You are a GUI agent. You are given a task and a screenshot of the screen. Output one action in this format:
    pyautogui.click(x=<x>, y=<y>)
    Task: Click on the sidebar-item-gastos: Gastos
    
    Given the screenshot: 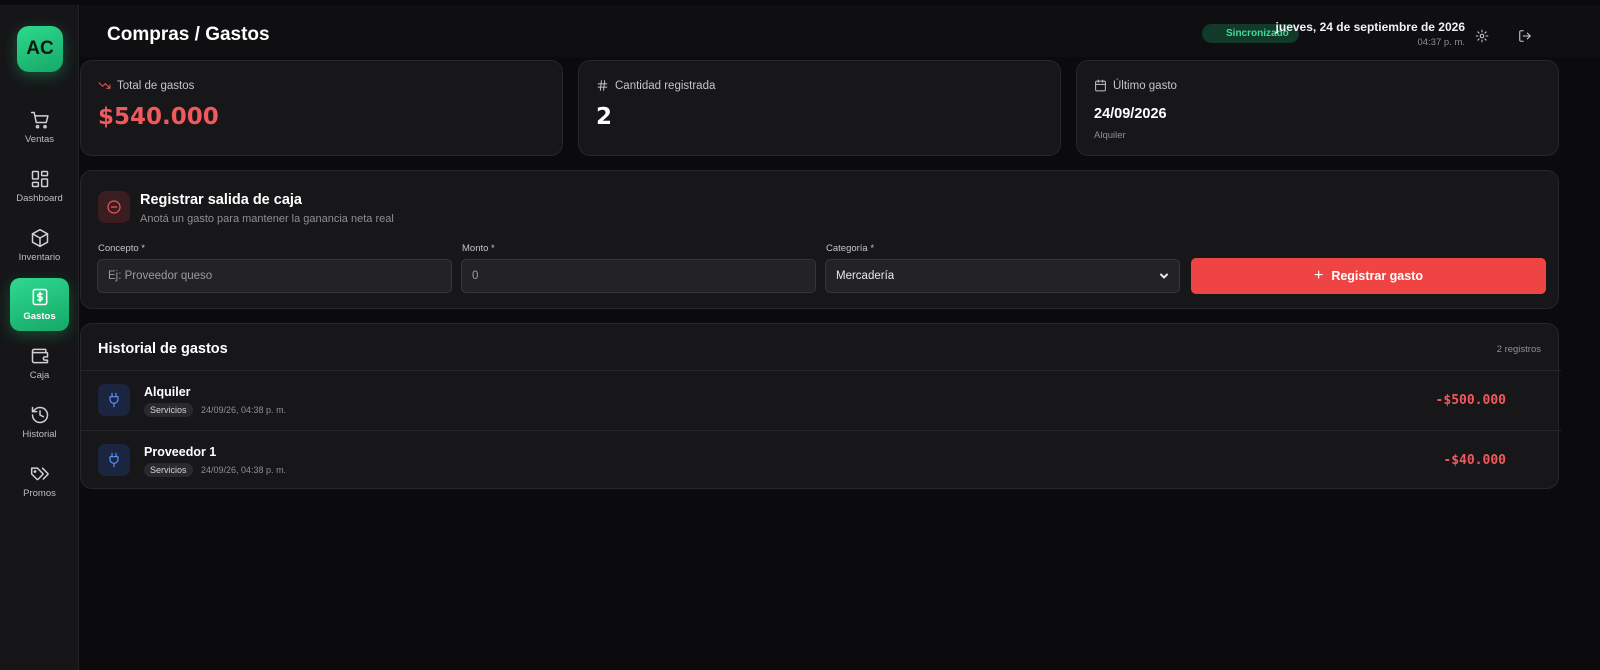 What is the action you would take?
    pyautogui.click(x=39, y=304)
    